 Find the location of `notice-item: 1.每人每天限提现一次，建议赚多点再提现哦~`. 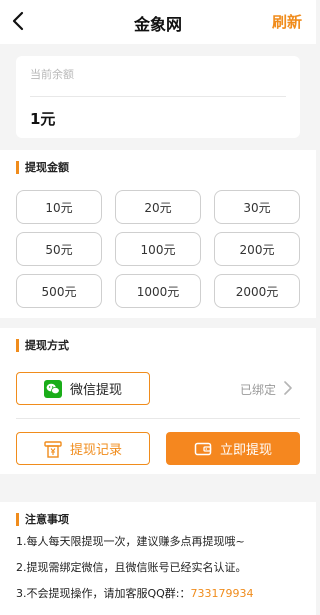

notice-item: 1.每人每天限提现一次，建议赚多点再提现哦~ is located at coordinates (130, 541).